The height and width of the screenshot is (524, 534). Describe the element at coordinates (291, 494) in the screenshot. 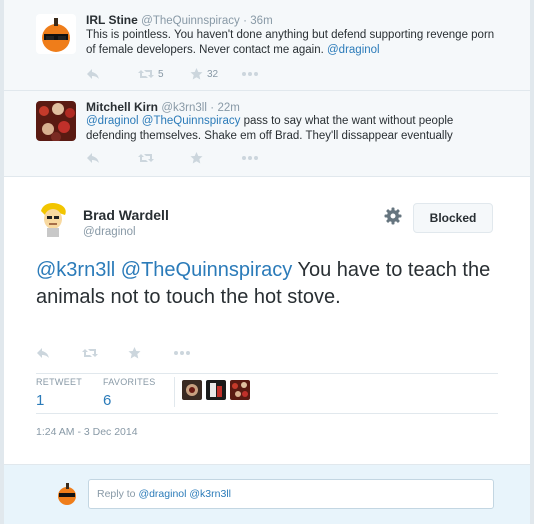

I see `reply-input: Reply to @draginol @k3rn3ll` at that location.